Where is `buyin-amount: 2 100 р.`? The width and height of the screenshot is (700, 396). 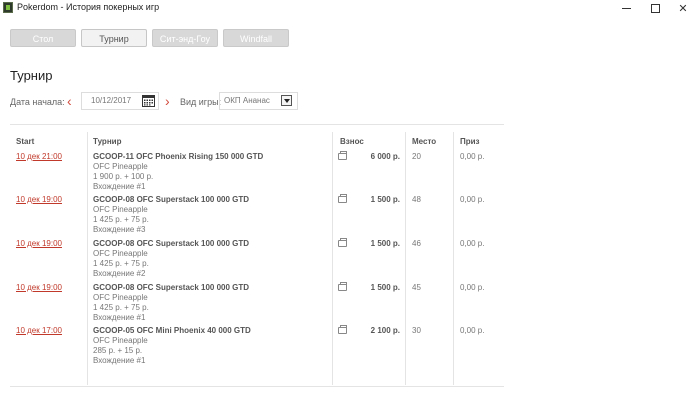 buyin-amount: 2 100 р. is located at coordinates (385, 330).